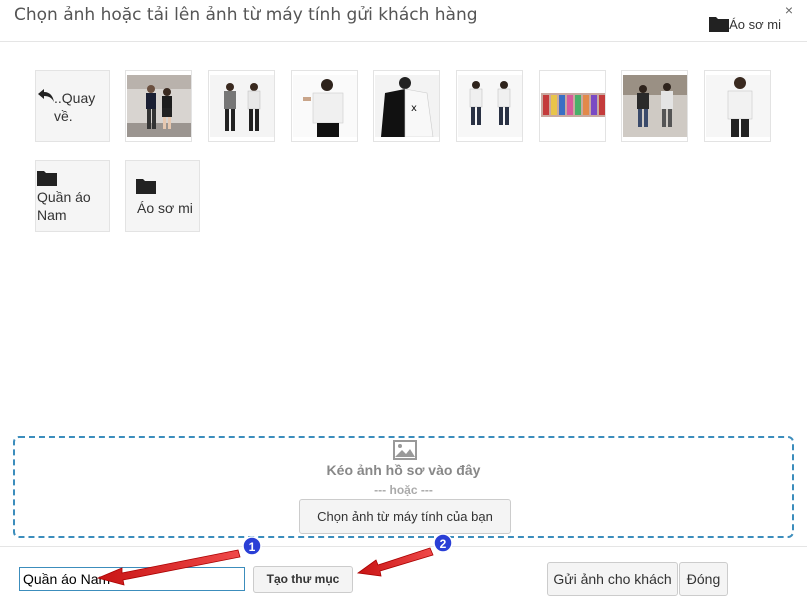 The width and height of the screenshot is (807, 609). I want to click on current-folder-breadcrumb: Áo sơ mi, so click(745, 24).